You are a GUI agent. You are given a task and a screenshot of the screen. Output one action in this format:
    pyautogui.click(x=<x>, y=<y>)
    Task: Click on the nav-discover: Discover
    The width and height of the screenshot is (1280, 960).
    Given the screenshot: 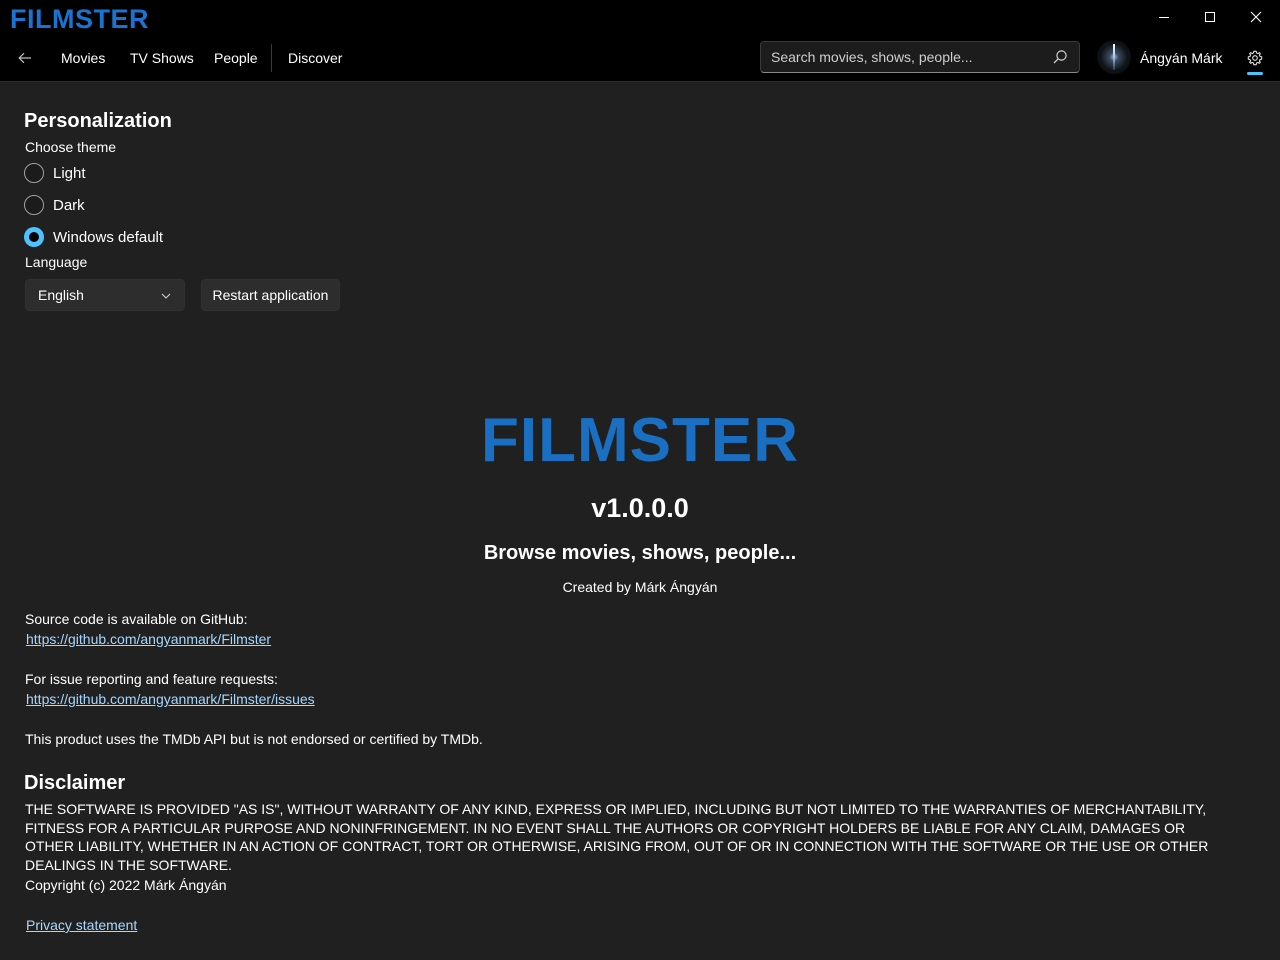 What is the action you would take?
    pyautogui.click(x=315, y=58)
    